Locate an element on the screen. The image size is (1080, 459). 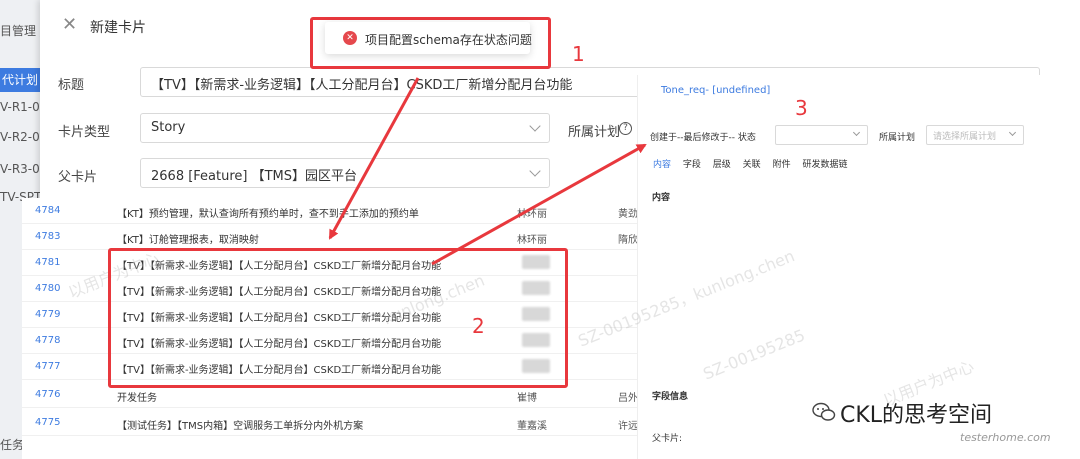
table-row: 4775 【测试任务】【TMS内箱】空调服务工单拆分内外机方案 董嘉溪 许远 is located at coordinates (330, 423).